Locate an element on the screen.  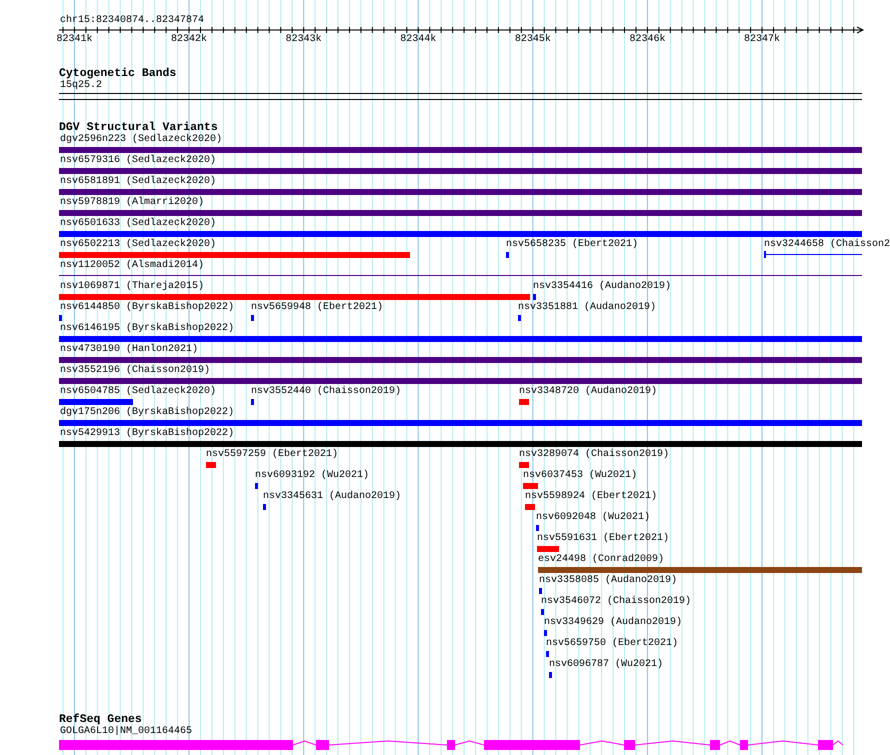
variant-label: nsv5659948 (Ebert2021) is located at coordinates (317, 308).